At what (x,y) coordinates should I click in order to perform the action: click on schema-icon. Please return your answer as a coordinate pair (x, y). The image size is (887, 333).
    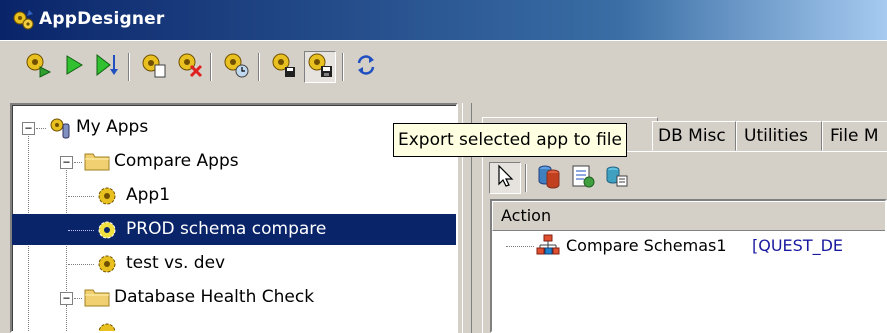
    Looking at the image, I should click on (617, 178).